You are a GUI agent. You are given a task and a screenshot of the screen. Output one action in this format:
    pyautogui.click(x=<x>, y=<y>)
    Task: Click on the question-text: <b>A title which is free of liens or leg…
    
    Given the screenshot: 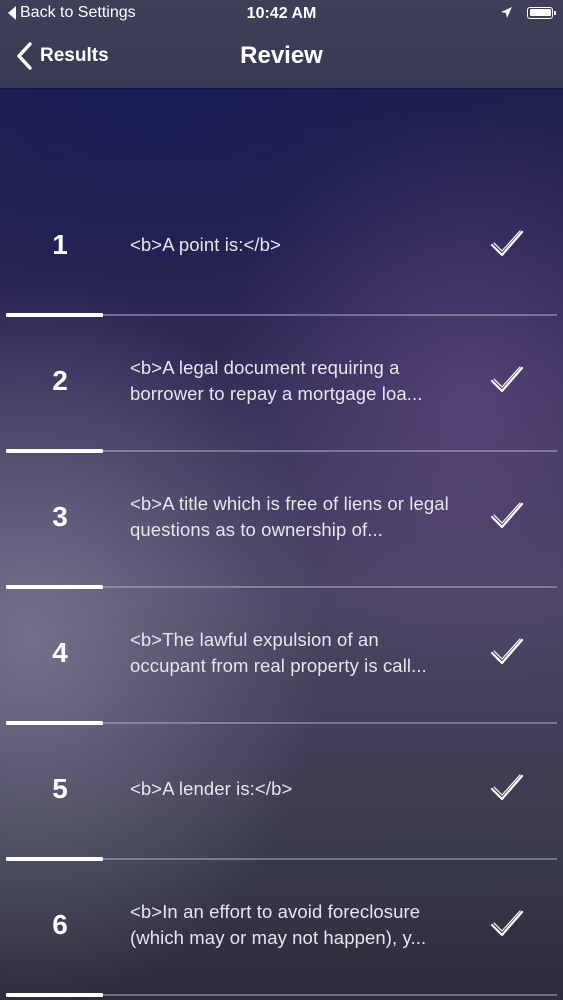 What is the action you would take?
    pyautogui.click(x=289, y=516)
    